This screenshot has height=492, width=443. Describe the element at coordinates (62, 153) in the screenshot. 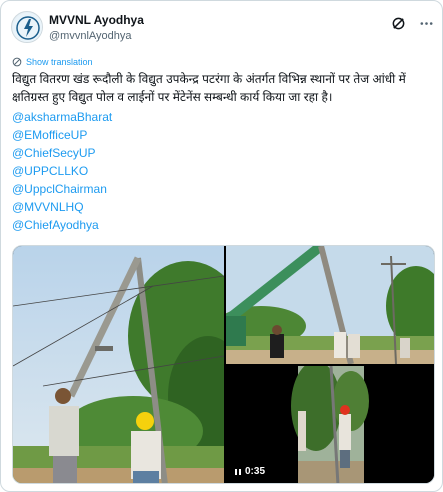

I see `mention-link: @ChiefSecyUP` at that location.